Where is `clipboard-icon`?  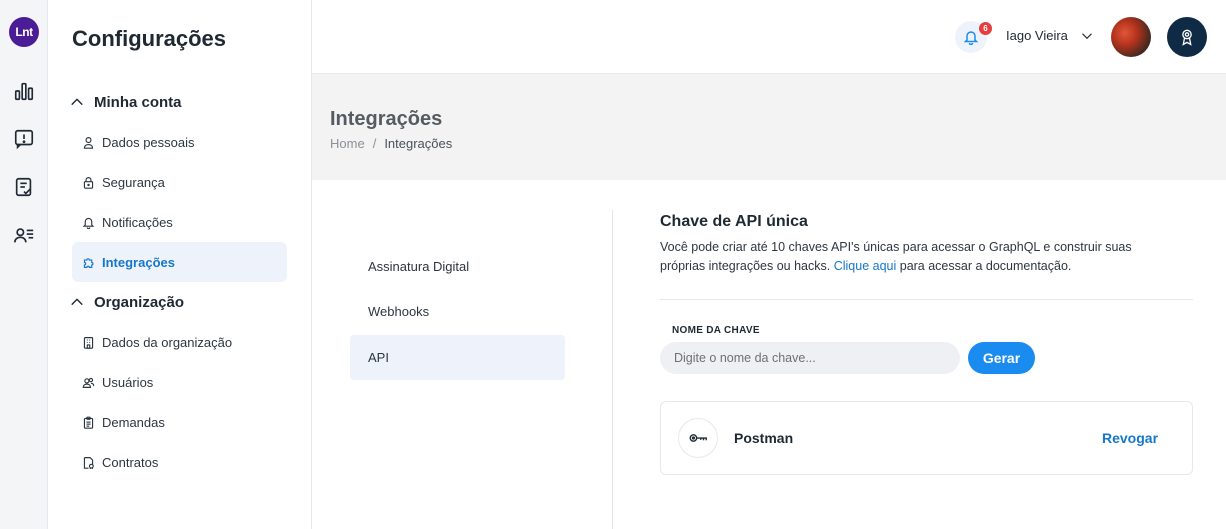
clipboard-icon is located at coordinates (88, 422).